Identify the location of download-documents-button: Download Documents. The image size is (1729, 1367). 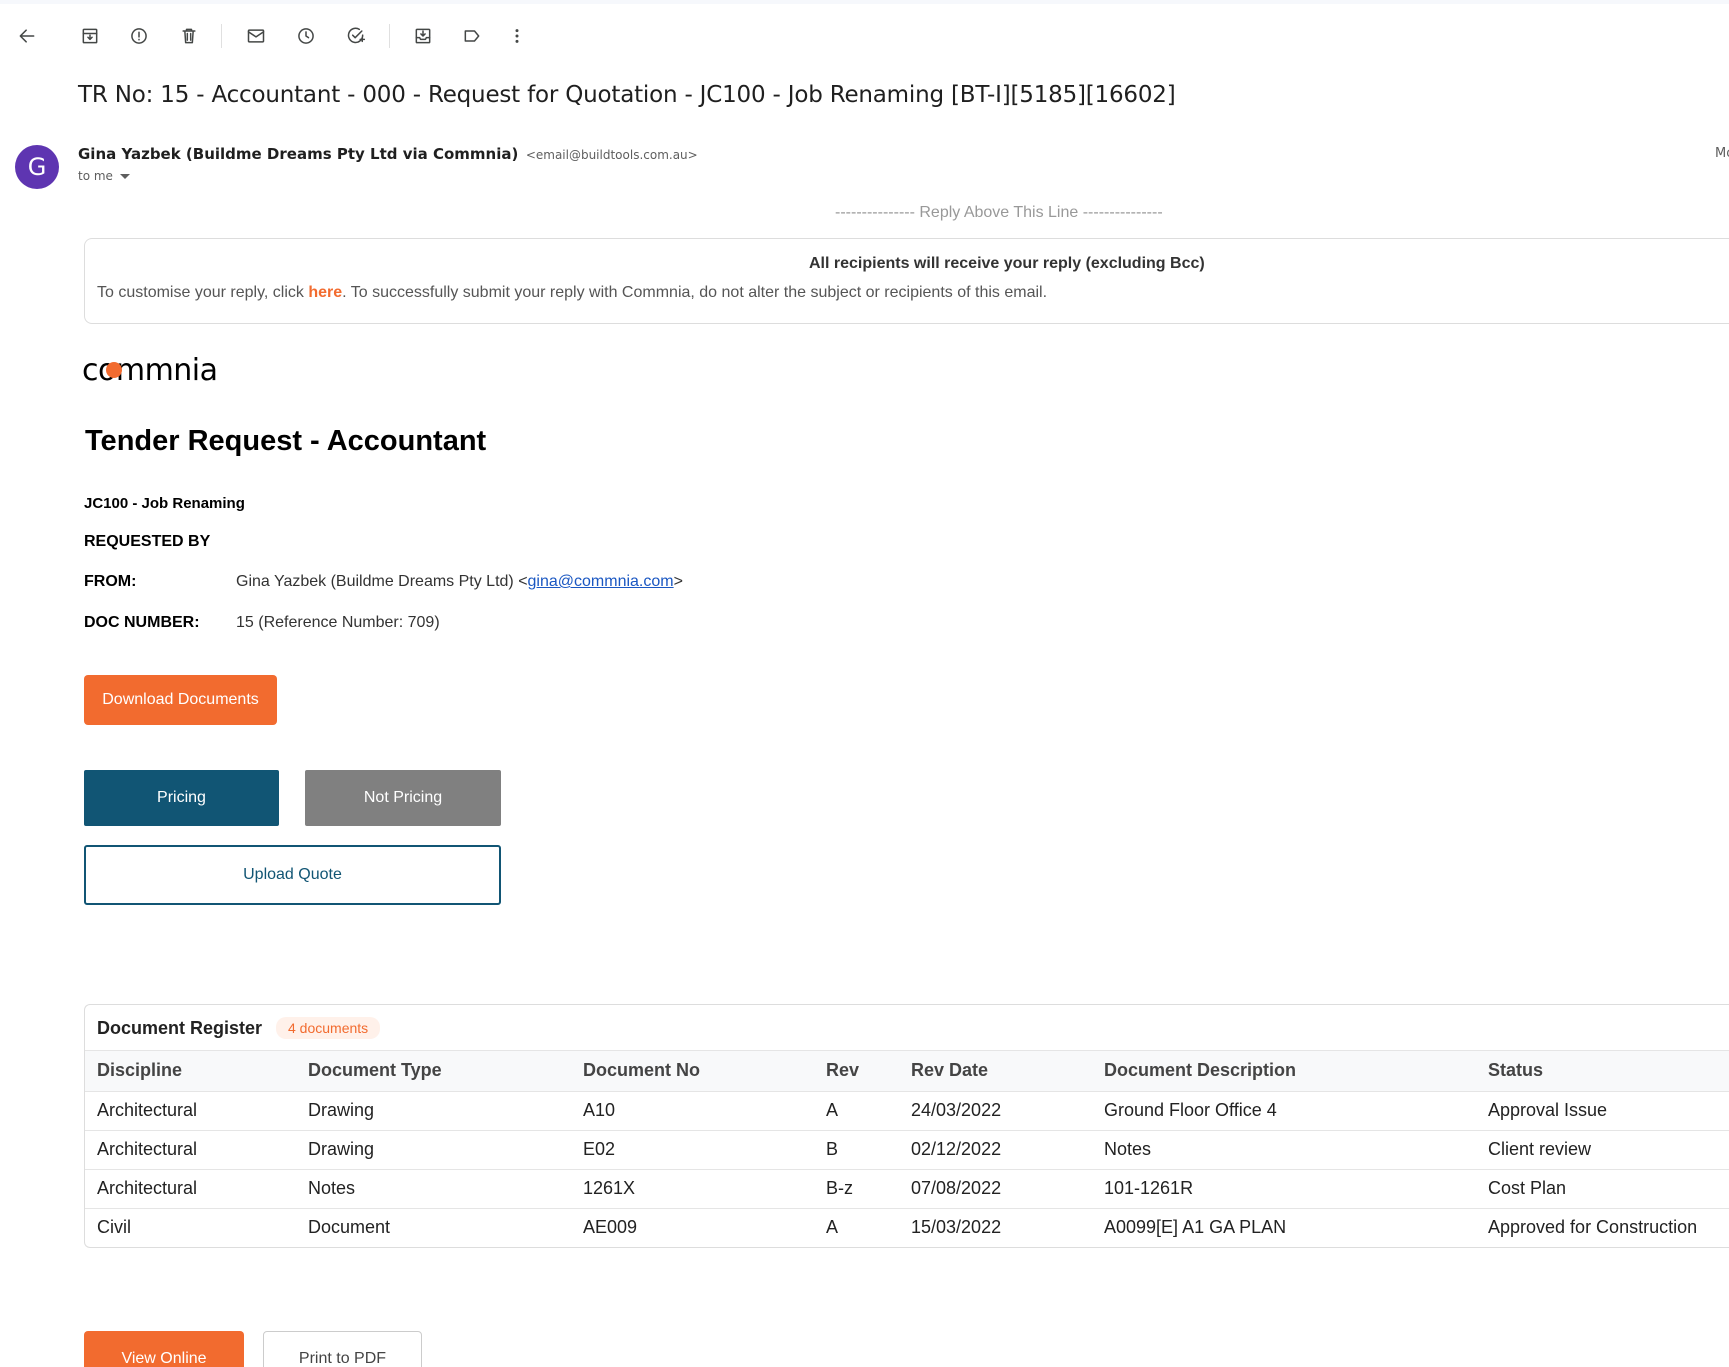
(180, 700).